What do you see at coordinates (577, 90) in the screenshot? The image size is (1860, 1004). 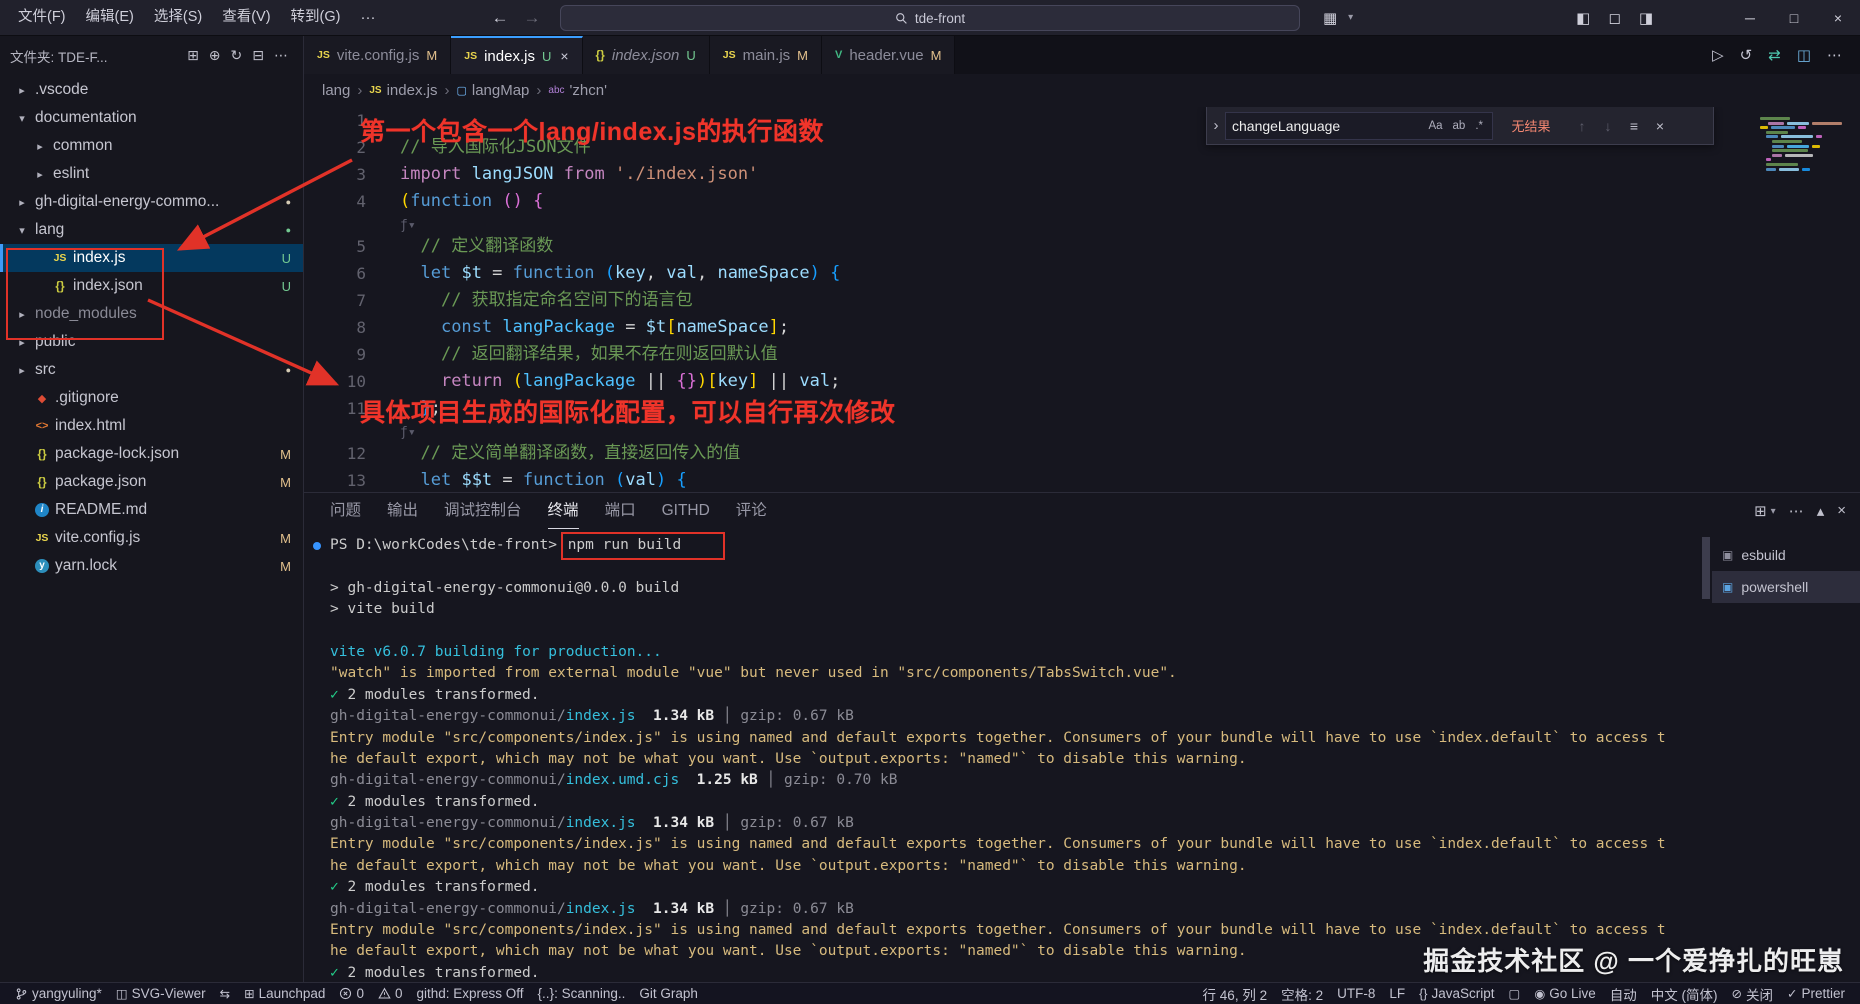 I see `breadcrumb-item: abc'zhcn'` at bounding box center [577, 90].